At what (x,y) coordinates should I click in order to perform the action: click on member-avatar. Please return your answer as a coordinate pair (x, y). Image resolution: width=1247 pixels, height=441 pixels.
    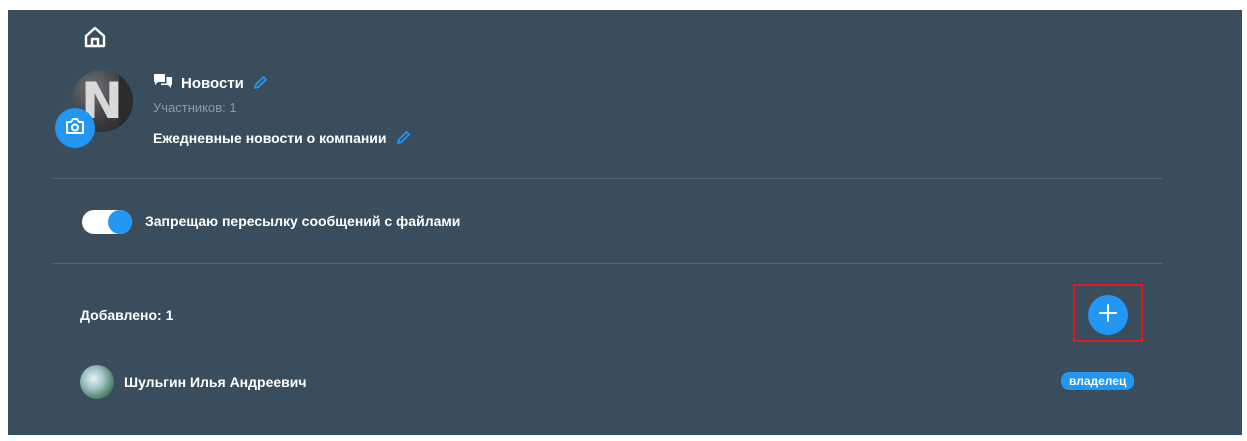
    Looking at the image, I should click on (97, 382).